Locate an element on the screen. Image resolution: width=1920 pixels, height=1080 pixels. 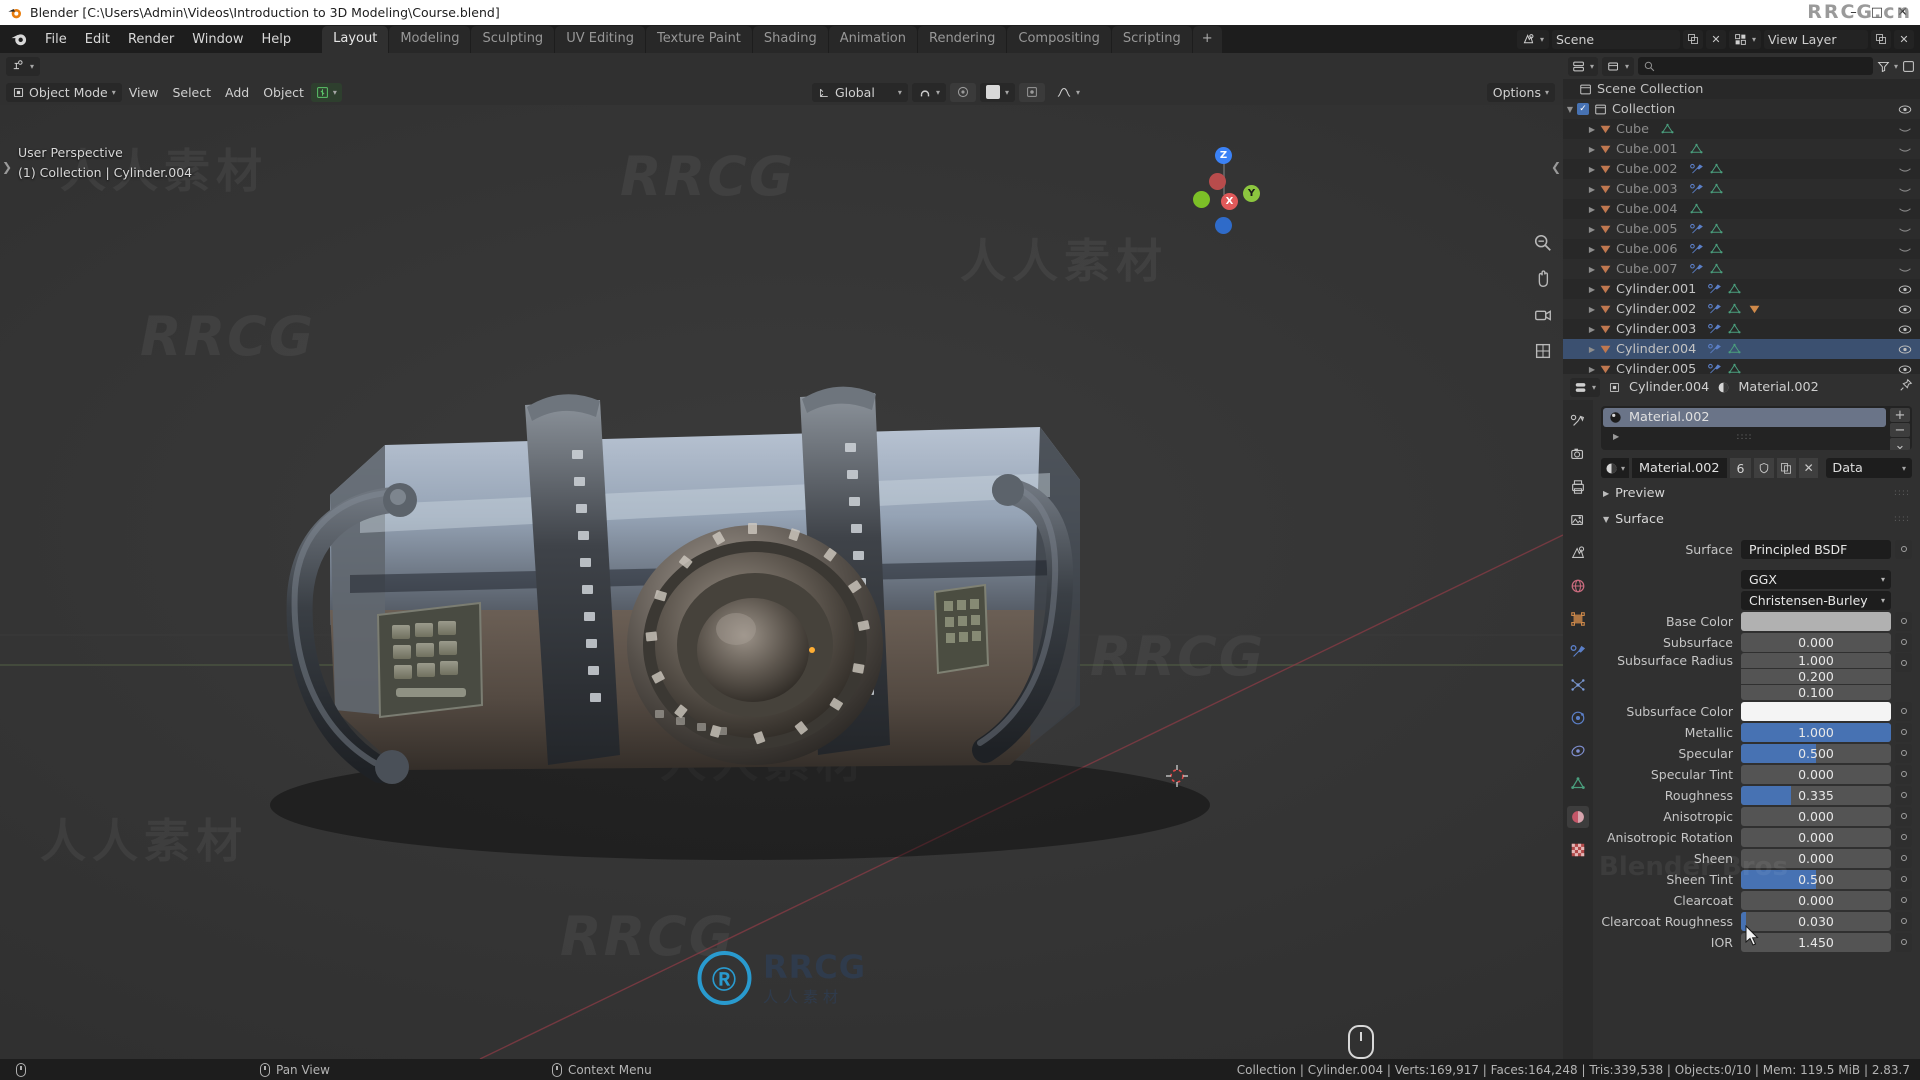
minimize-button: – is located at coordinates (1853, 12).